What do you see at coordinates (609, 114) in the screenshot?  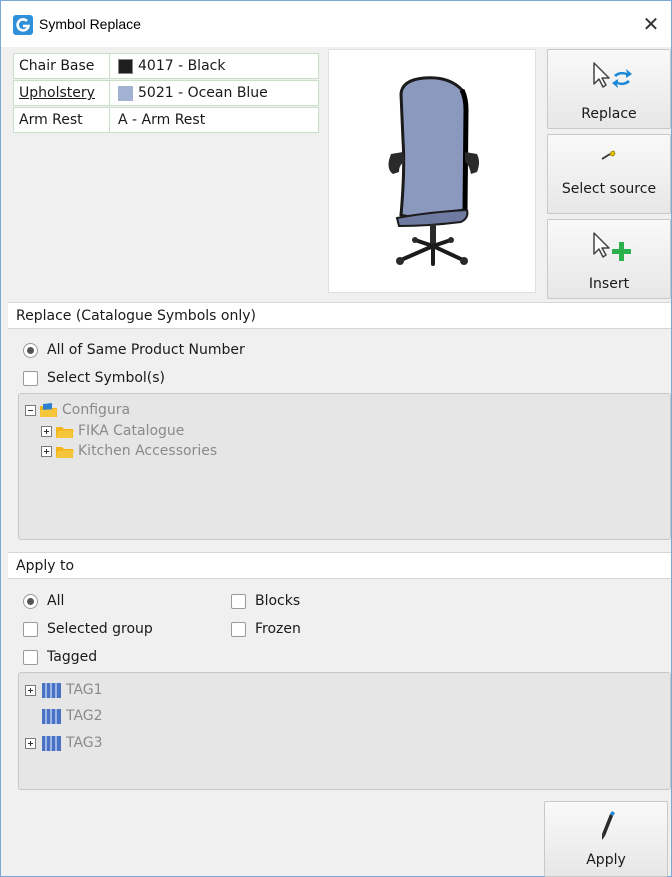 I see `replace-button-label: Replace` at bounding box center [609, 114].